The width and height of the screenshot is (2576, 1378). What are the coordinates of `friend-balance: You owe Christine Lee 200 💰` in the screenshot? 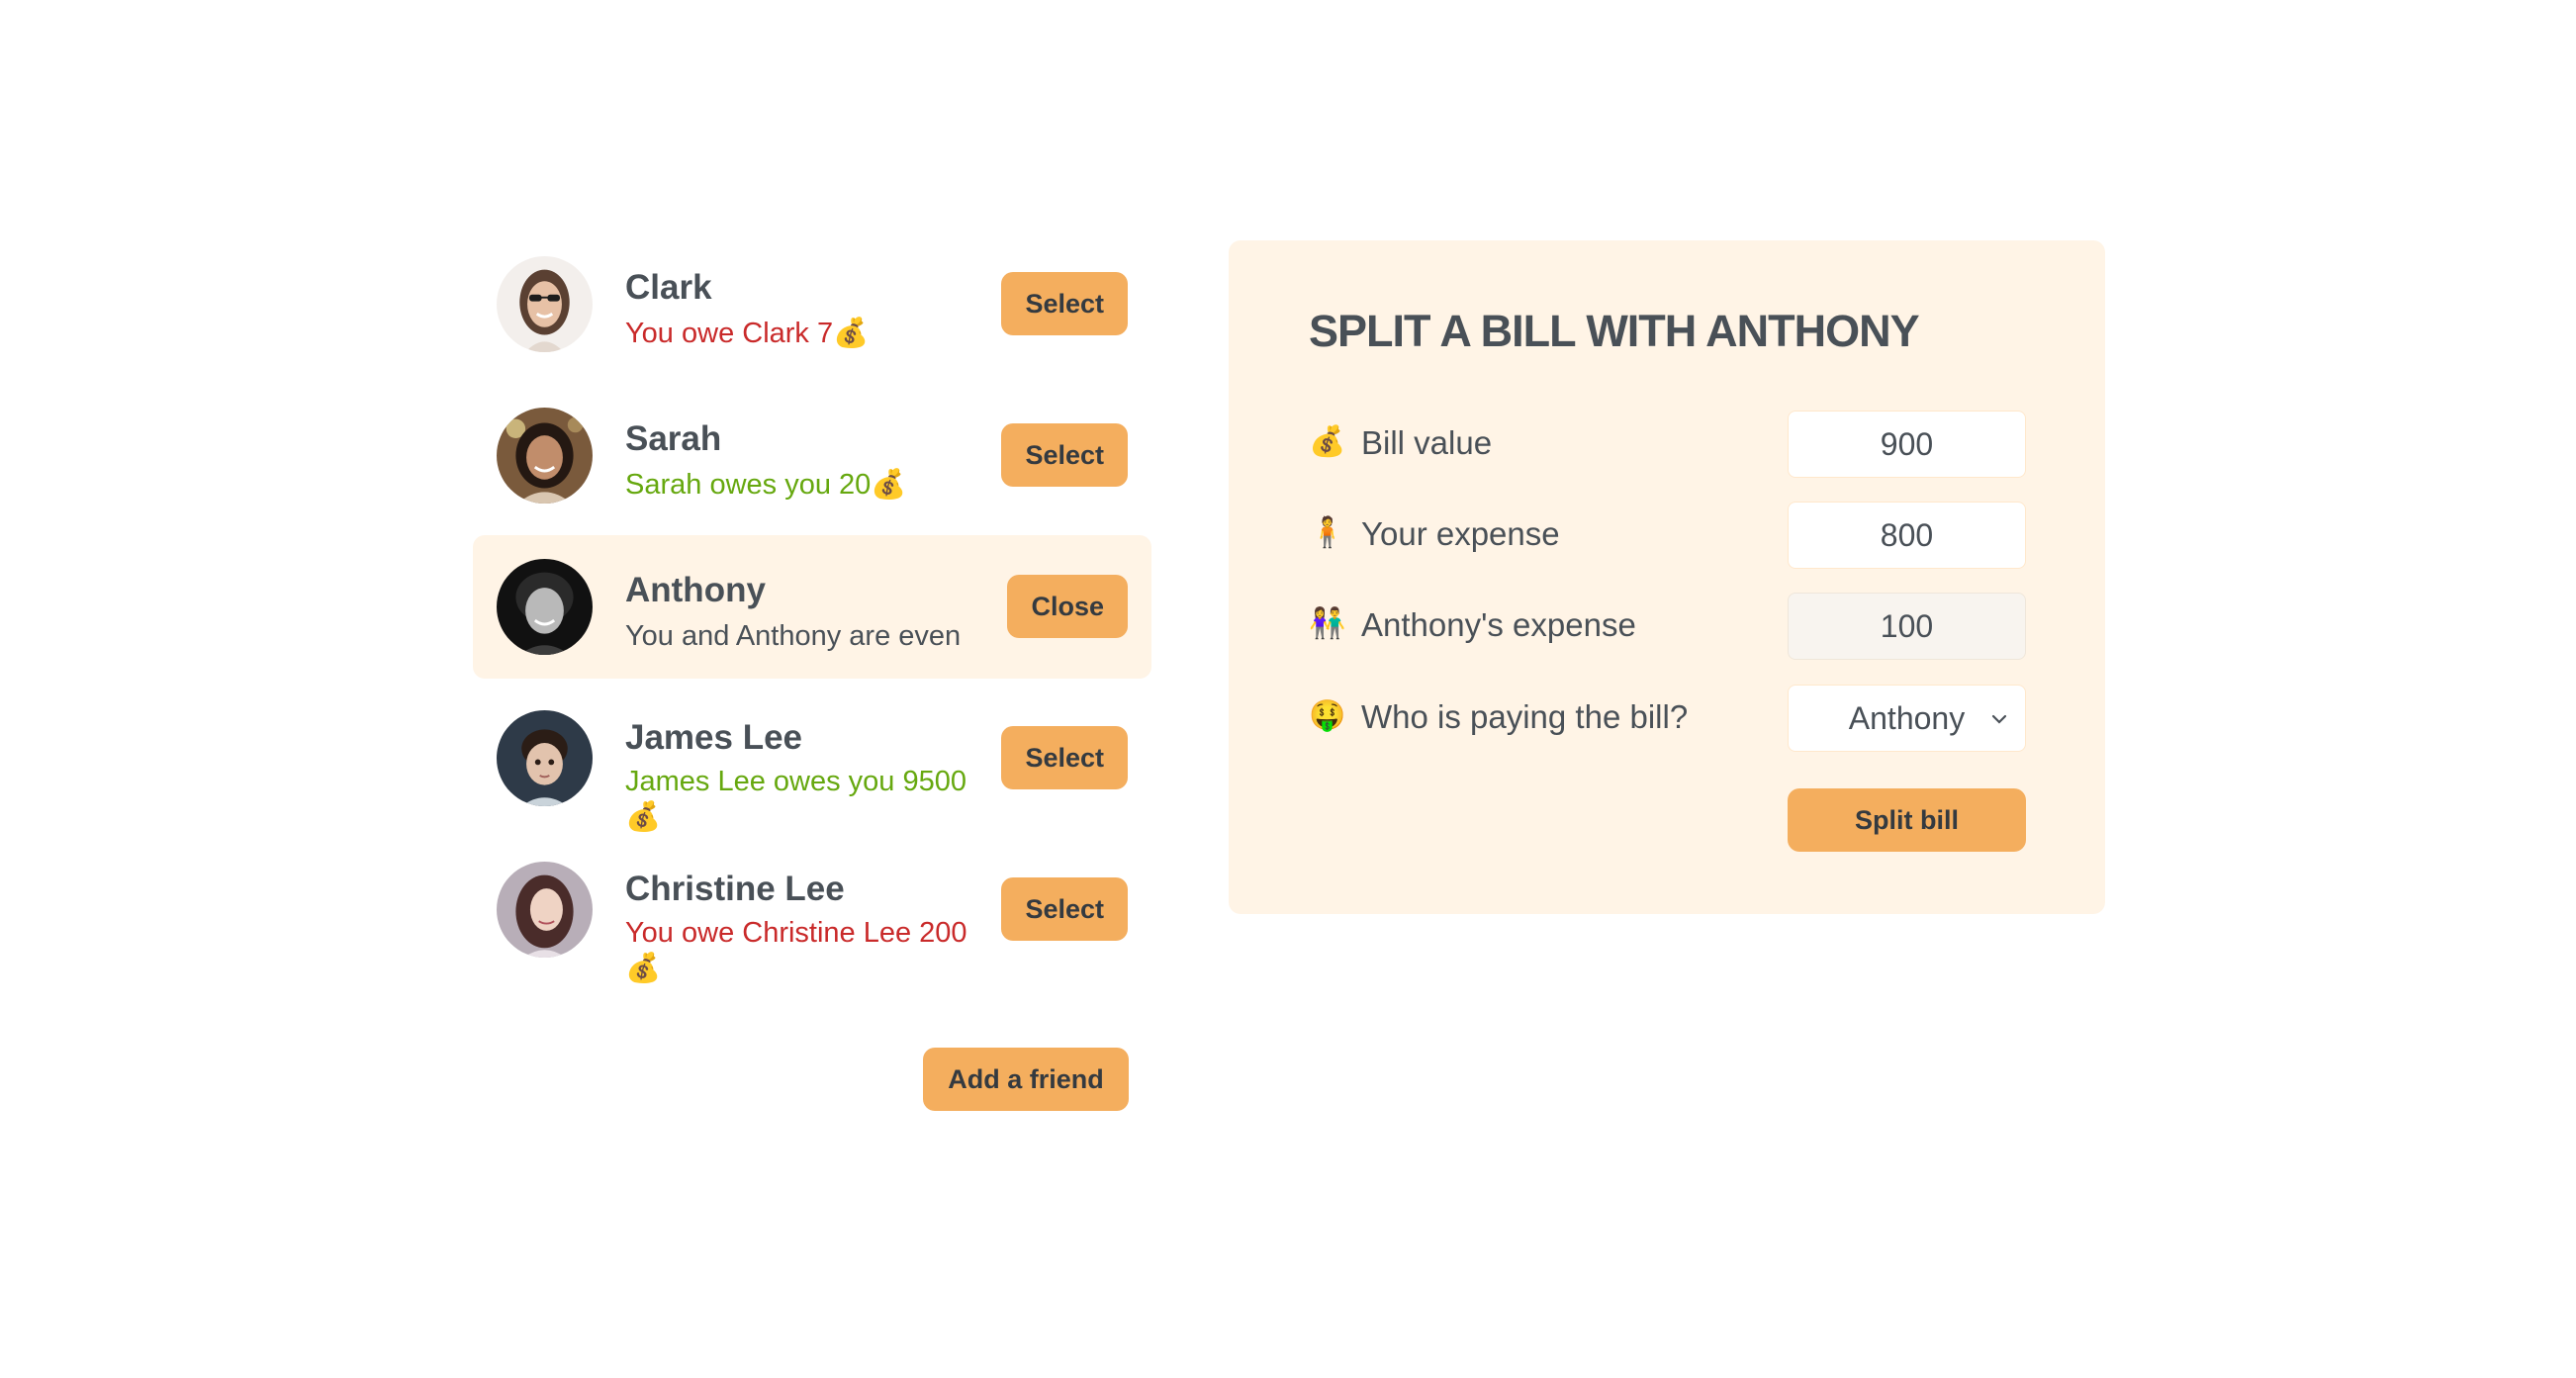 It's located at (796, 950).